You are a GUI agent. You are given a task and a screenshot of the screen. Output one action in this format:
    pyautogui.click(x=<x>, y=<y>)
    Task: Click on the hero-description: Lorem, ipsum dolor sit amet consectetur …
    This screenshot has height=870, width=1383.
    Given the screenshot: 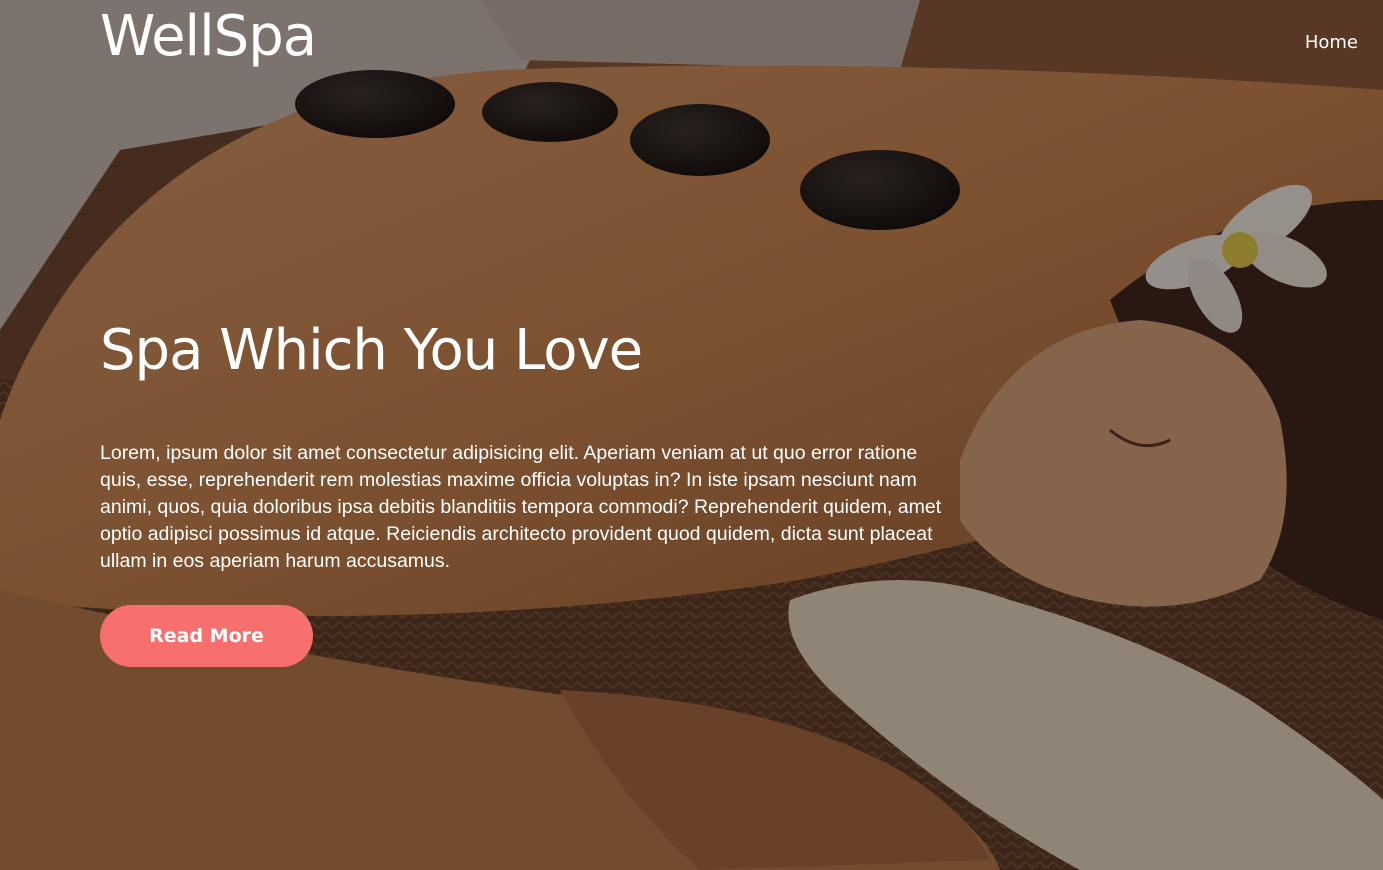 What is the action you would take?
    pyautogui.click(x=521, y=507)
    